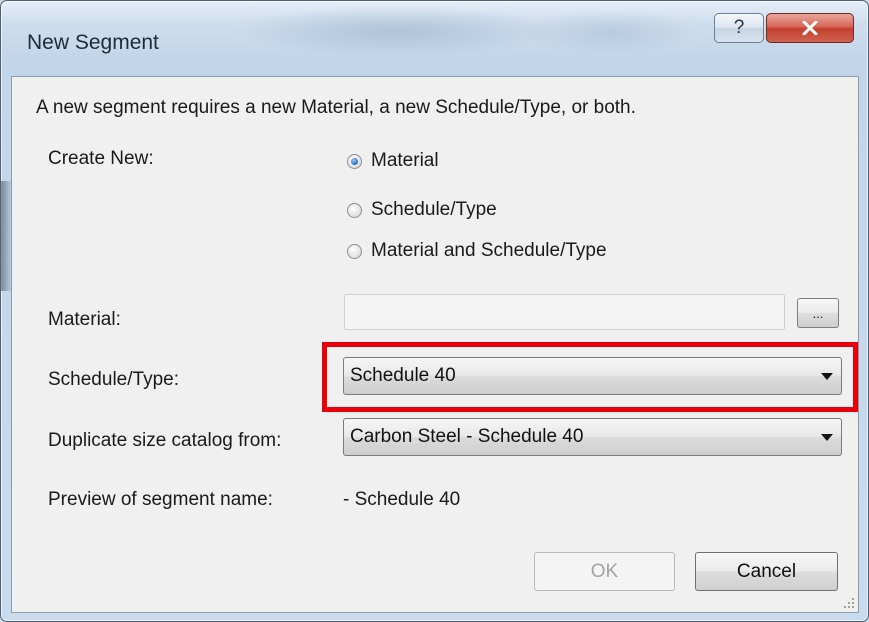 This screenshot has height=622, width=869. Describe the element at coordinates (165, 440) in the screenshot. I see `duplicate-catalog-label: Duplicate size catalog from:` at that location.